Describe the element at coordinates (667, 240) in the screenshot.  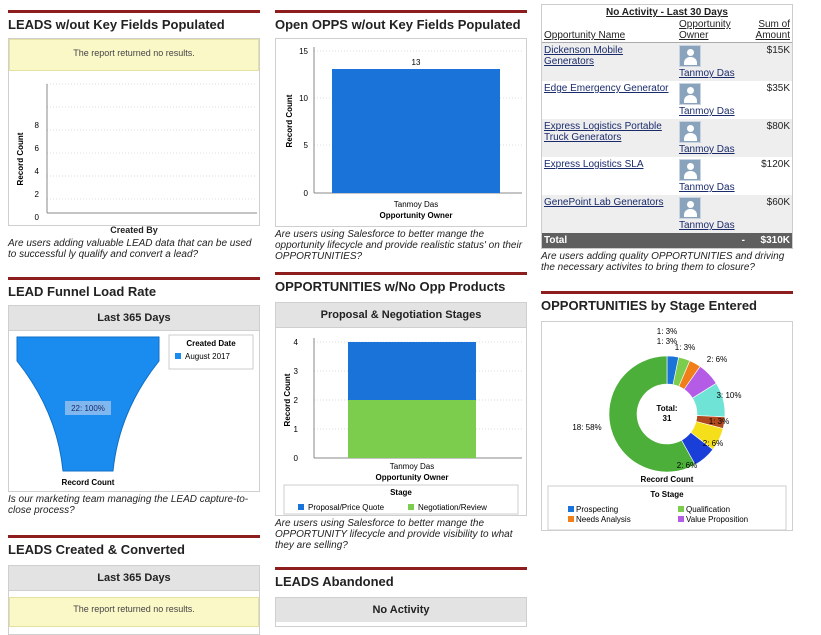
I see `total-row: Total - $310K` at that location.